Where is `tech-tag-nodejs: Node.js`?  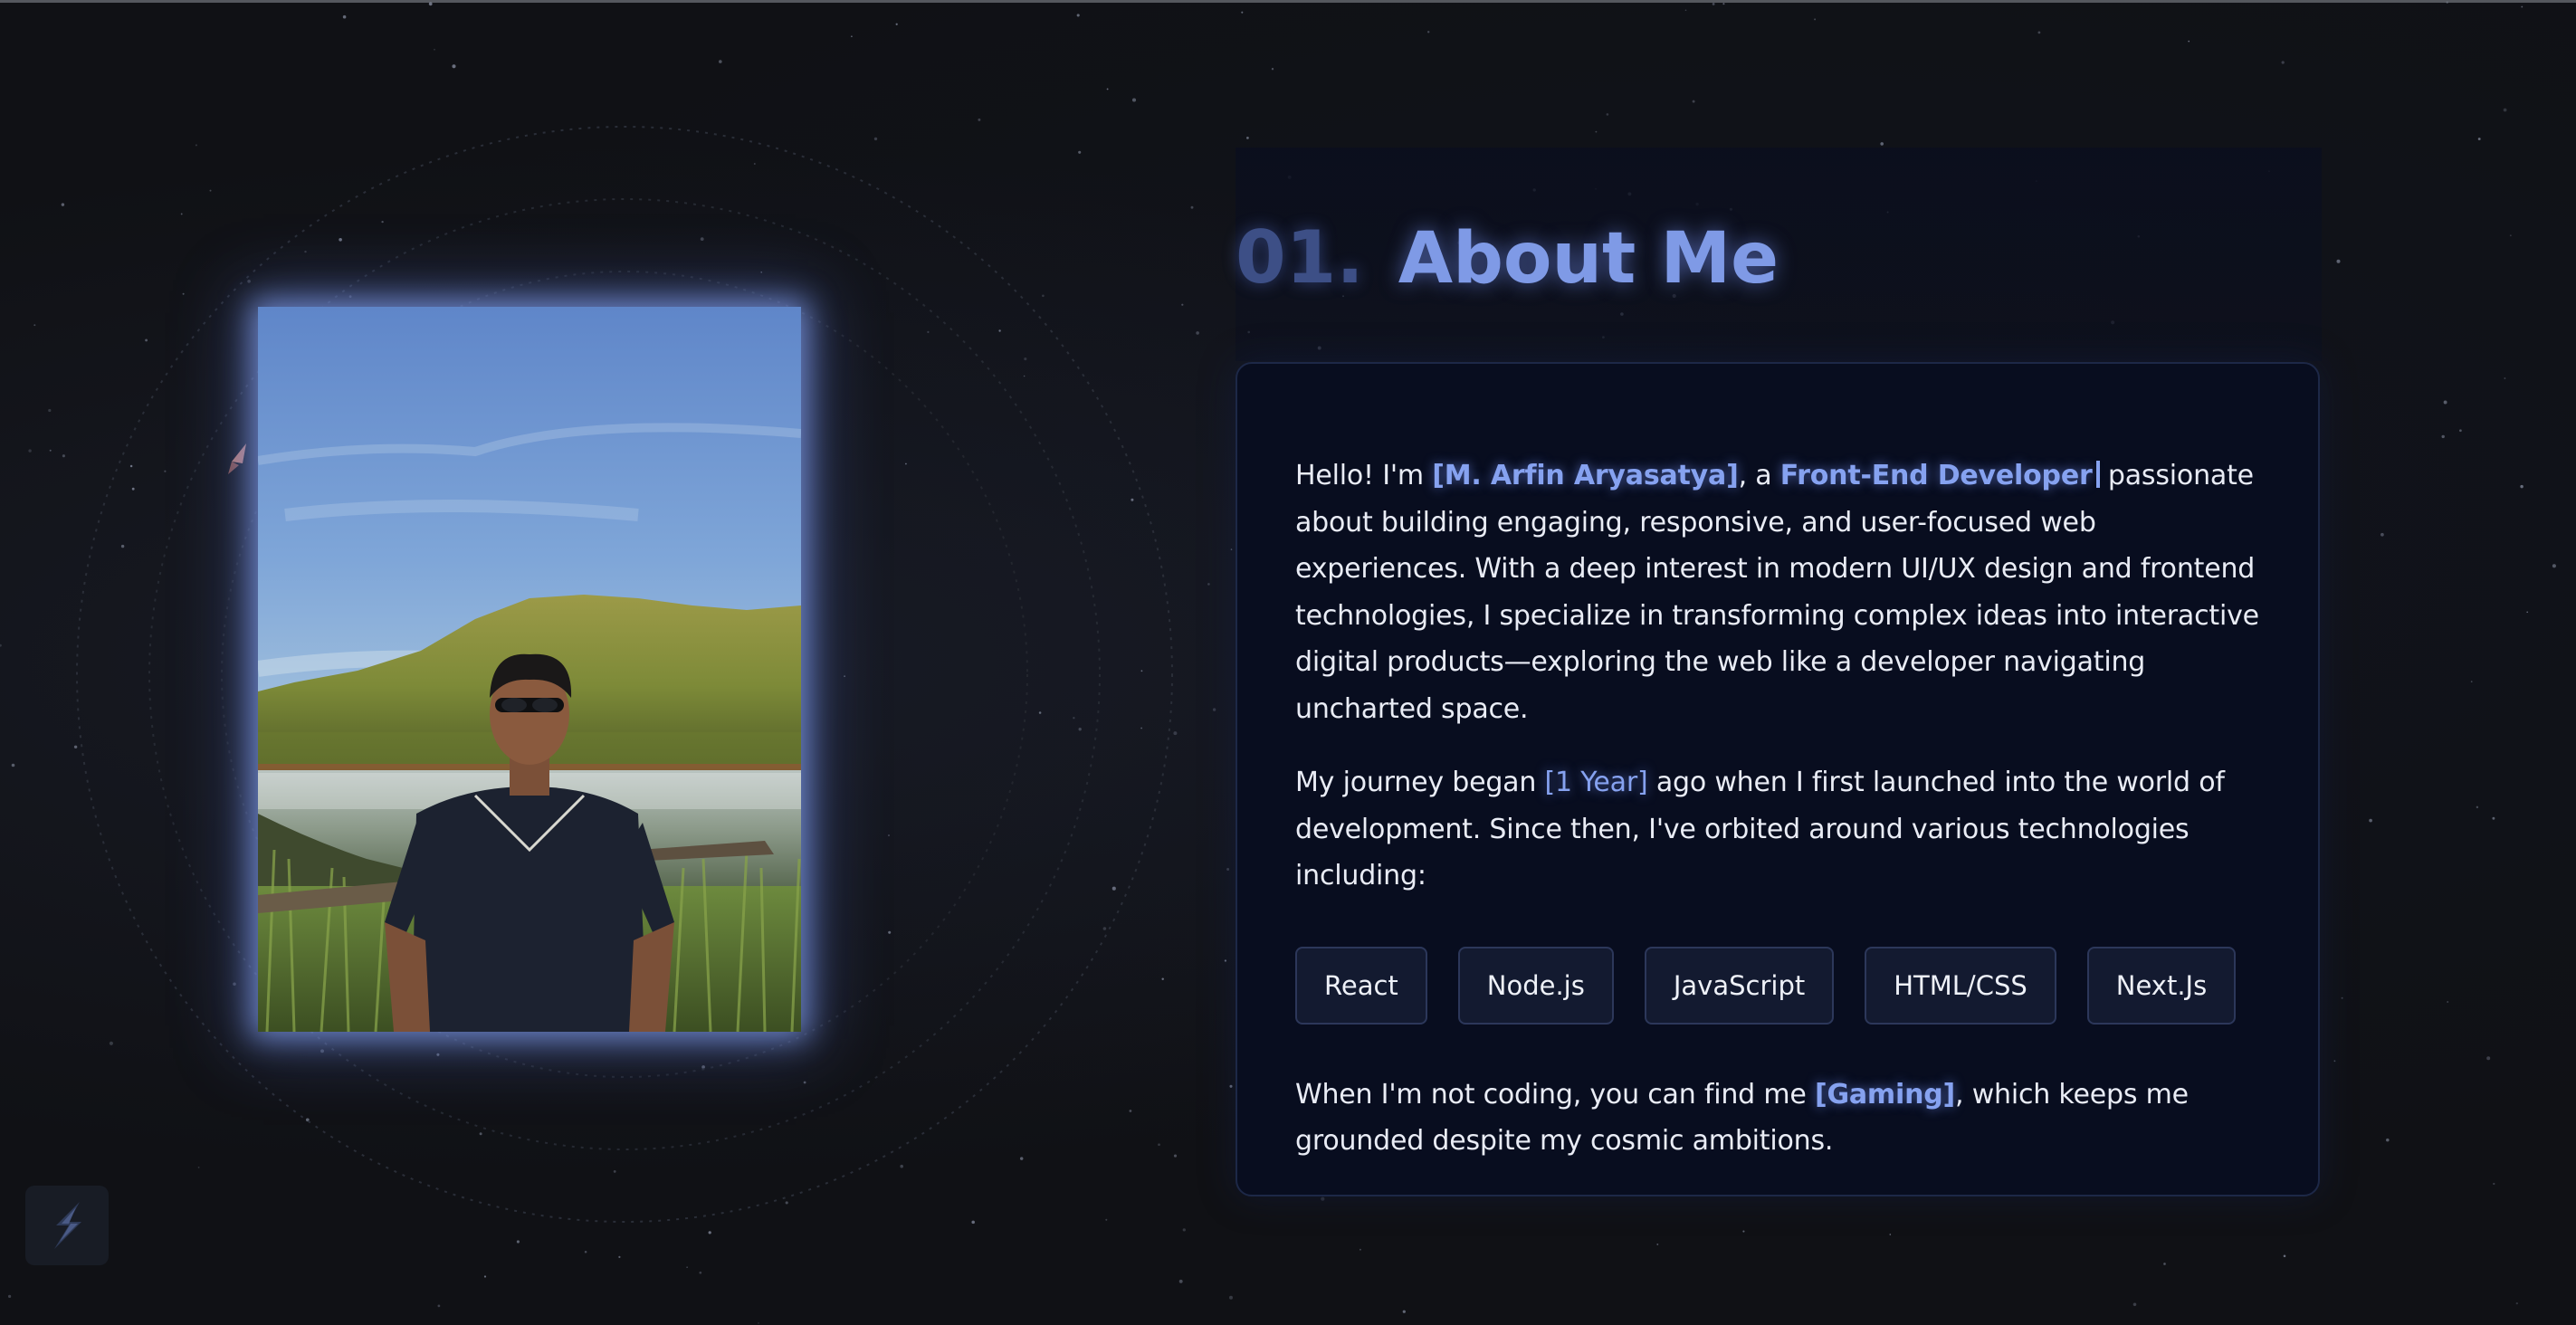
tech-tag-nodejs: Node.js is located at coordinates (1536, 985).